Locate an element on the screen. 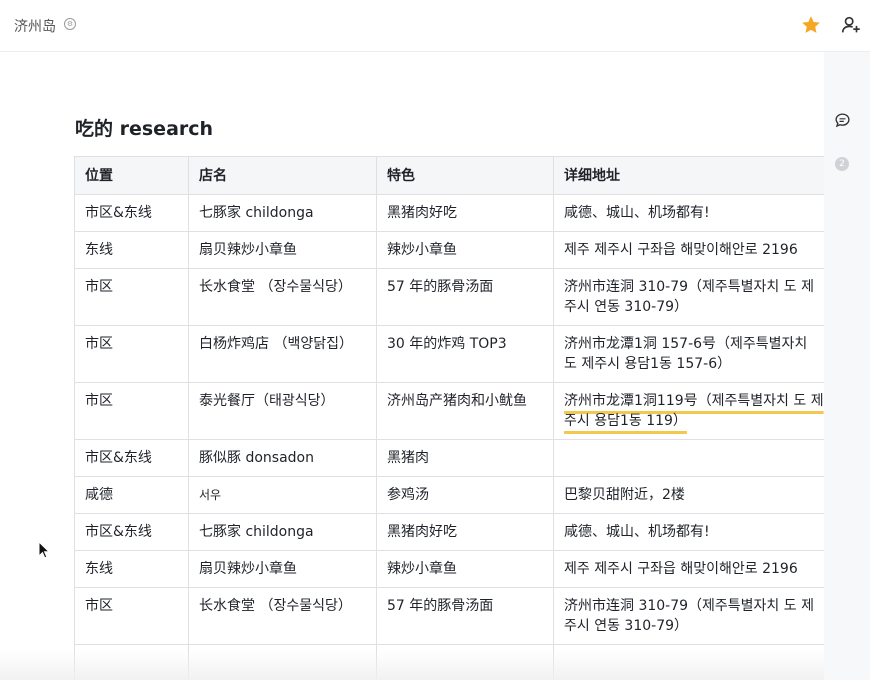  column-header: 店名 is located at coordinates (282, 175).